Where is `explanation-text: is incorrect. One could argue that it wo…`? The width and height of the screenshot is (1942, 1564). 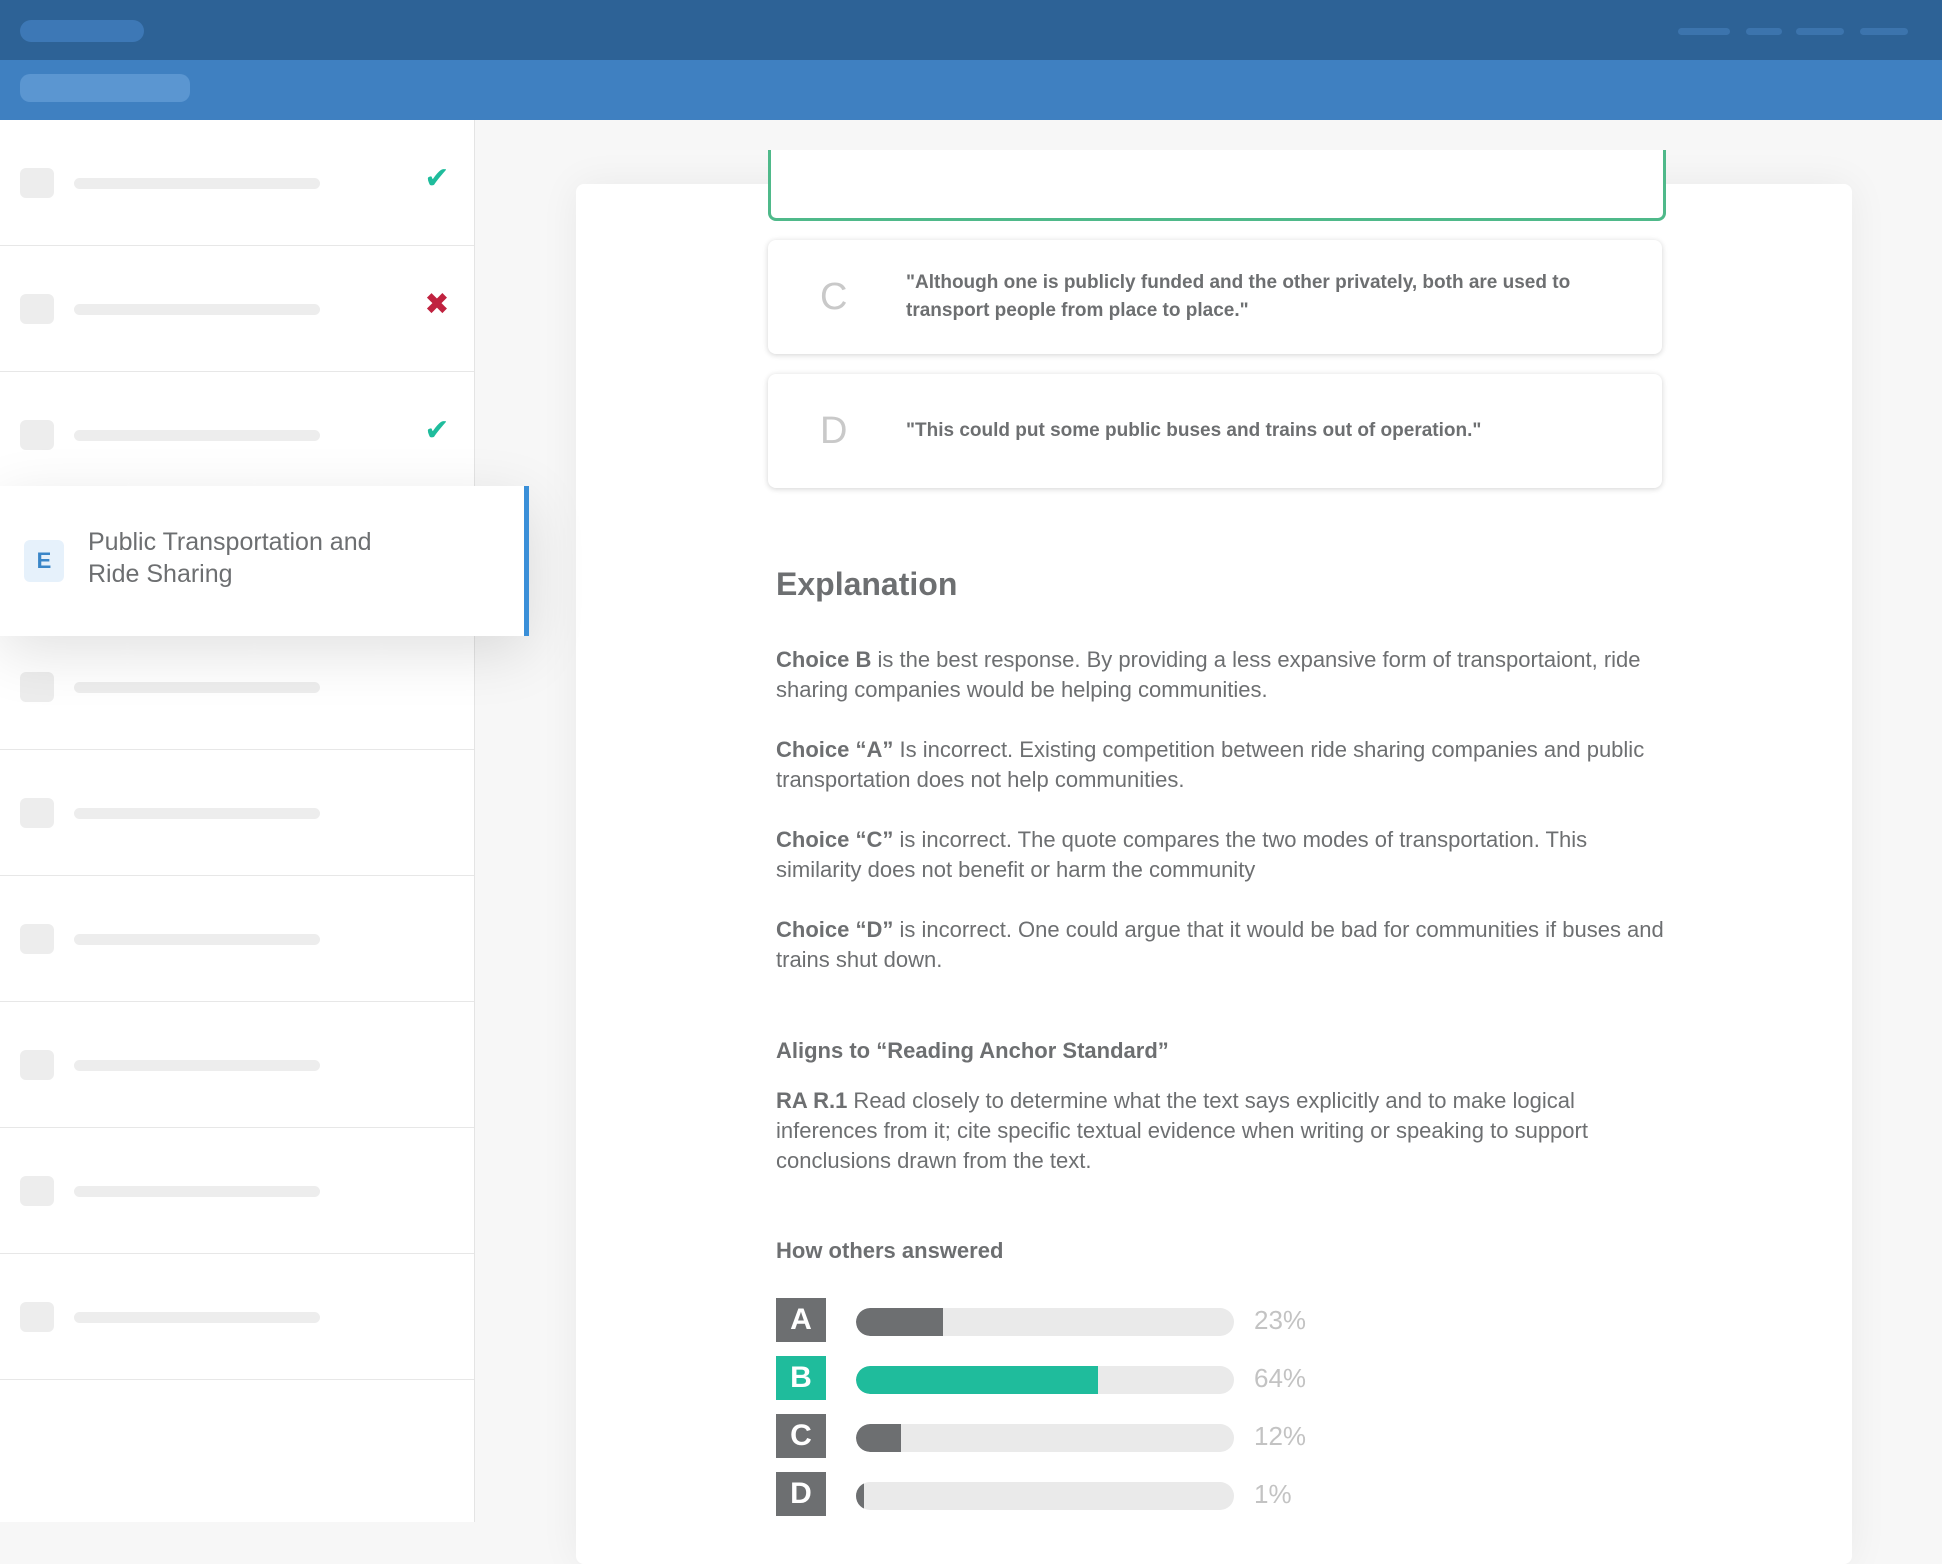
explanation-text: is incorrect. One could argue that it wo… is located at coordinates (1220, 944).